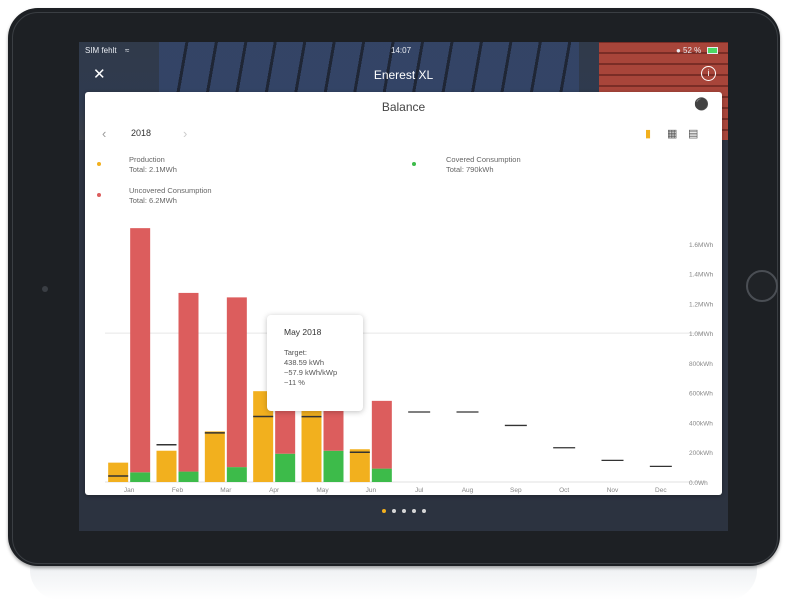 Image resolution: width=787 pixels, height=606 pixels. What do you see at coordinates (178, 490) in the screenshot?
I see `x-tick-label: Feb` at bounding box center [178, 490].